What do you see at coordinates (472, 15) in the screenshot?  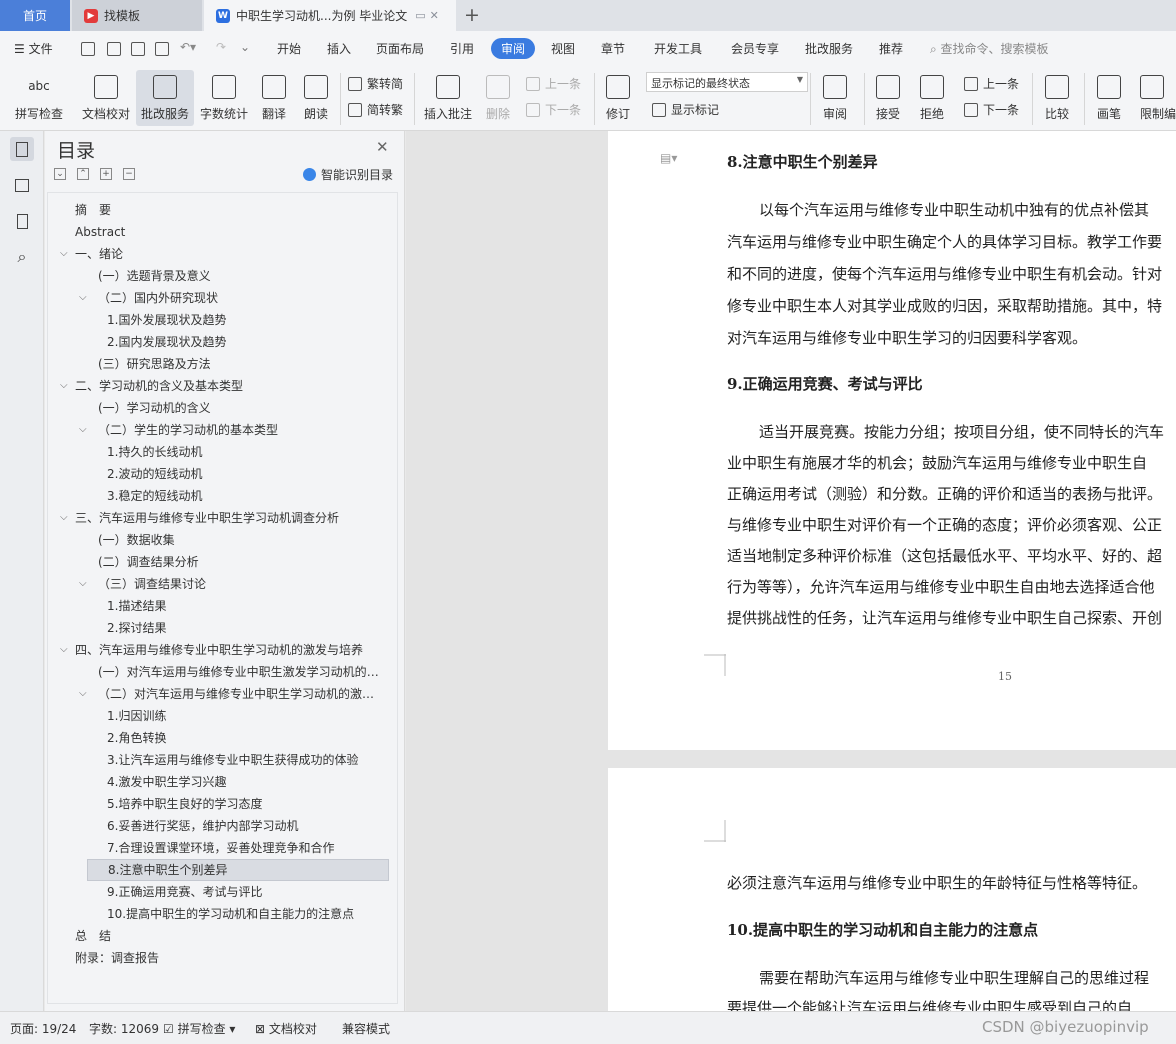 I see `new-tab-icon: +` at bounding box center [472, 15].